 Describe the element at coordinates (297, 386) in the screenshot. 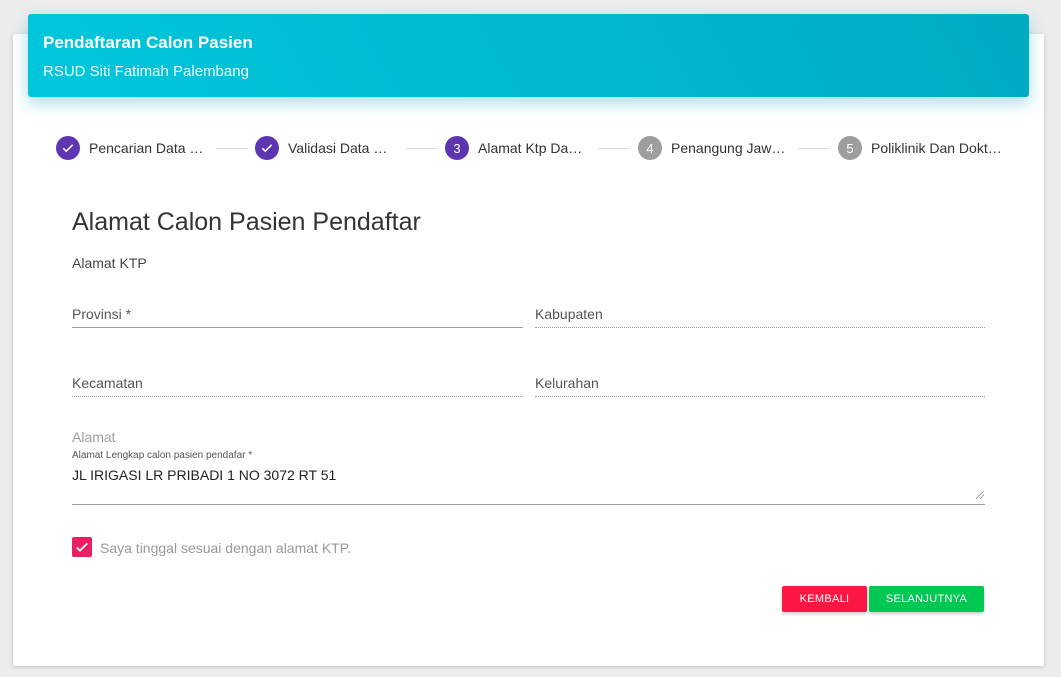

I see `kecamatan-select: Kecamatan` at that location.